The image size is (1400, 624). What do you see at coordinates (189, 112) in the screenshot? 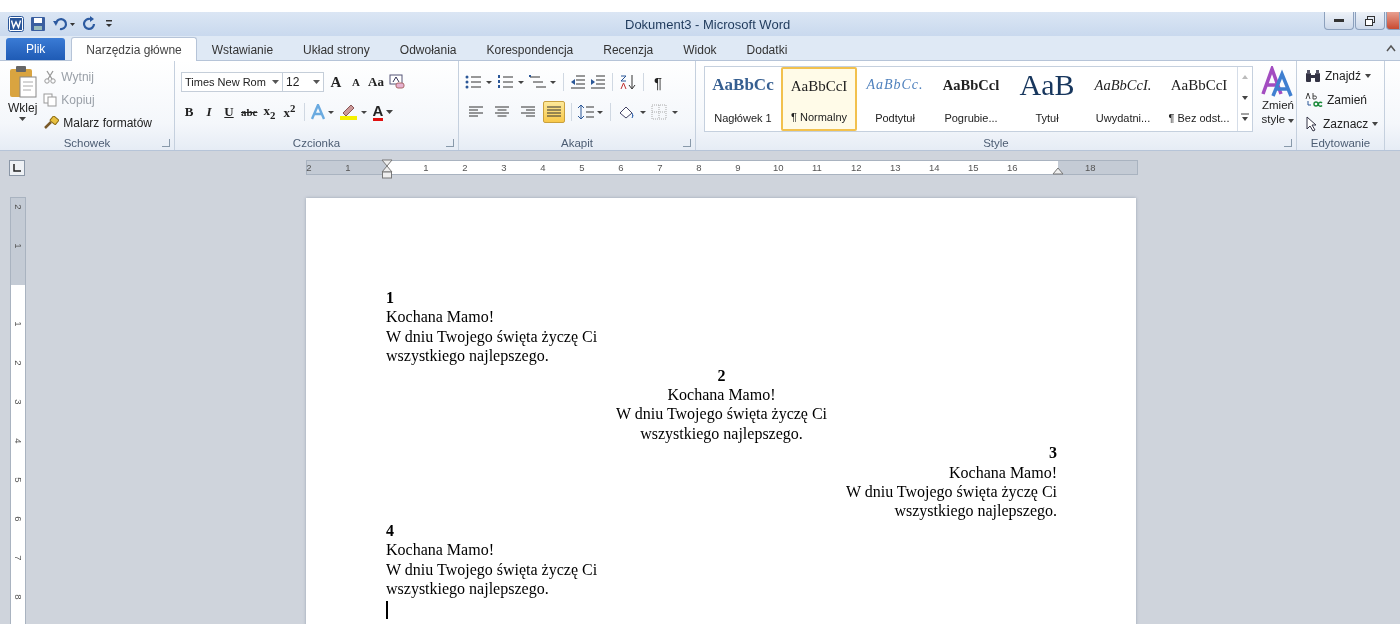
I see `format-button: B` at bounding box center [189, 112].